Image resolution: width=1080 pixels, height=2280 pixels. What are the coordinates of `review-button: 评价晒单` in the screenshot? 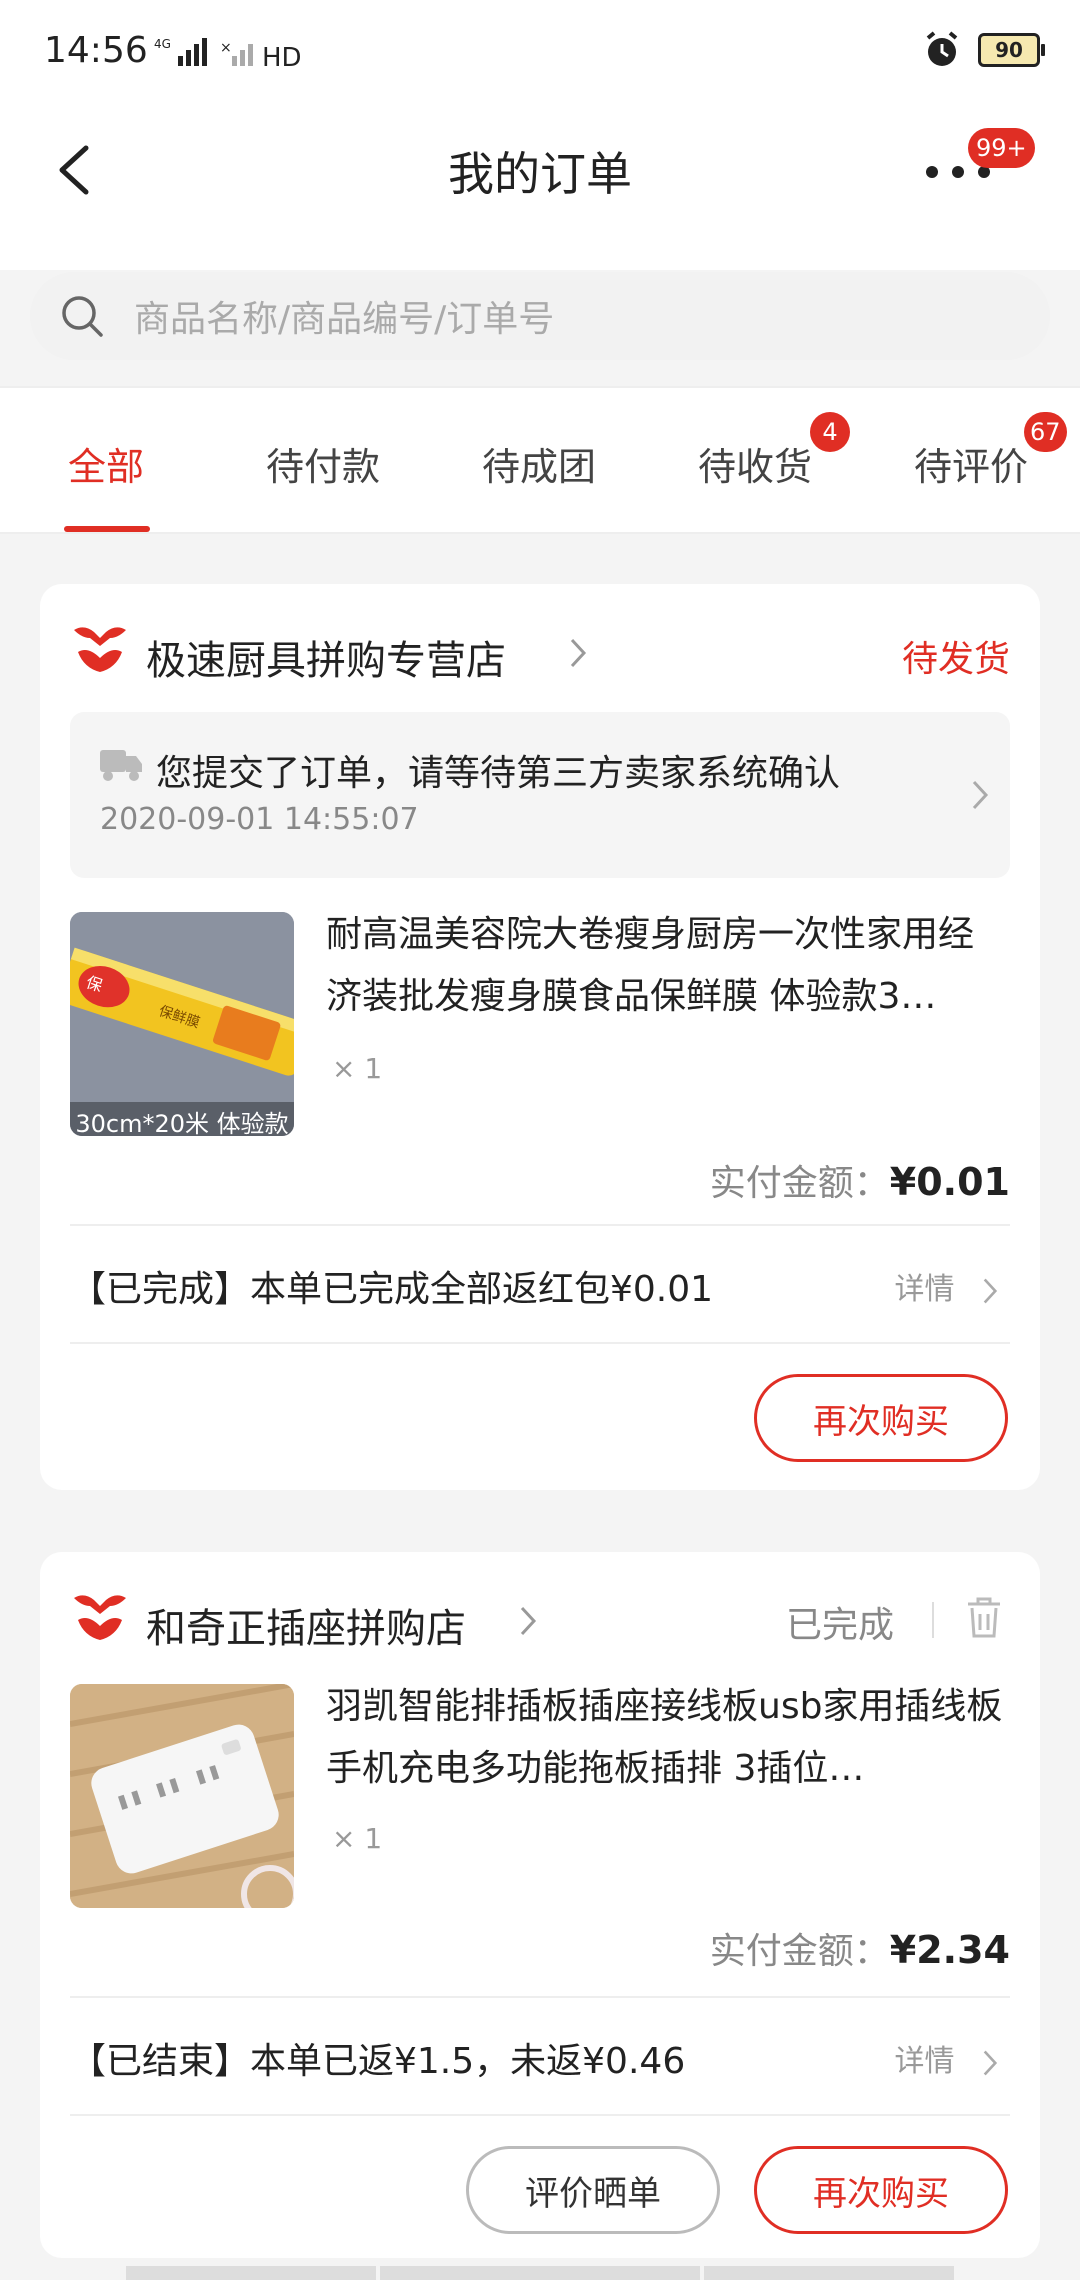 It's located at (593, 2190).